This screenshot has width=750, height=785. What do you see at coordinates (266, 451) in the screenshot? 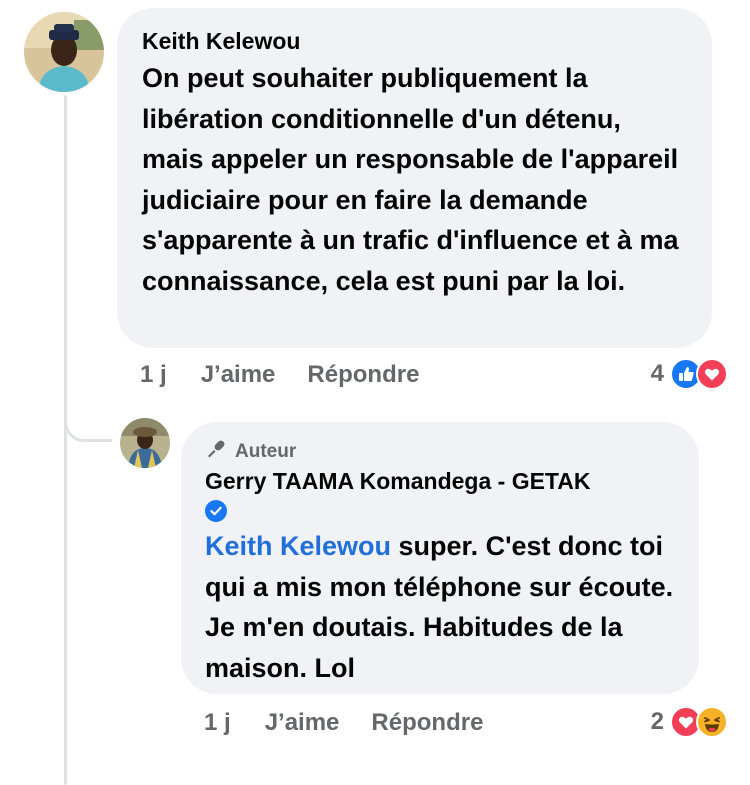
I see `author-badge-label: Auteur` at bounding box center [266, 451].